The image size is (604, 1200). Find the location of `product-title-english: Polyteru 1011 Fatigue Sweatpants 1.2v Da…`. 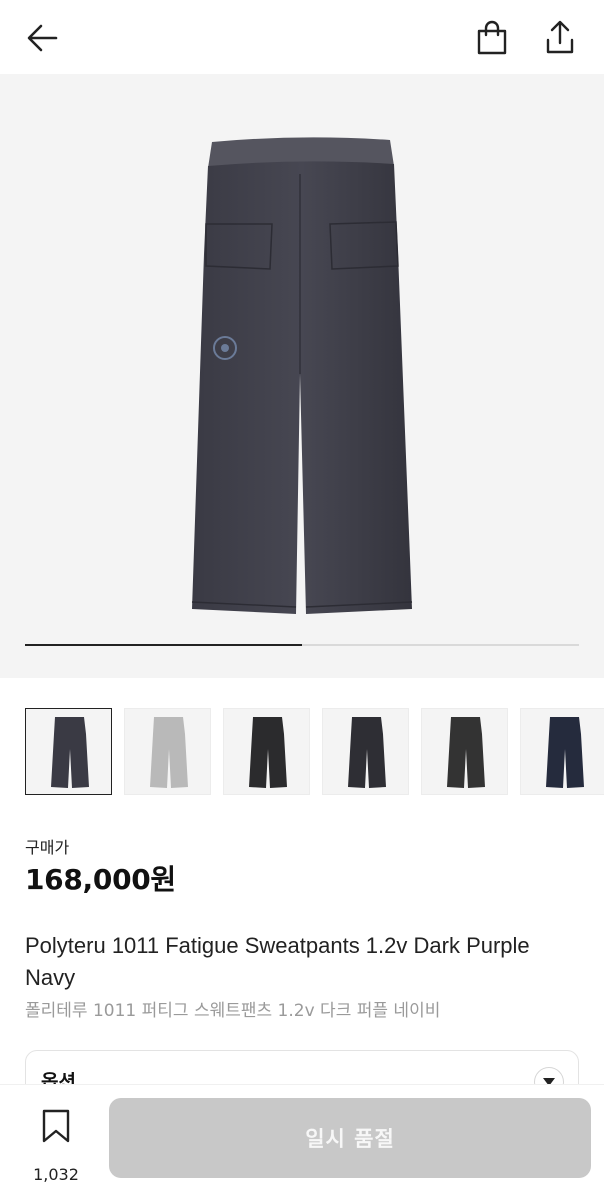

product-title-english: Polyteru 1011 Fatigue Sweatpants 1.2v Da… is located at coordinates (277, 961).